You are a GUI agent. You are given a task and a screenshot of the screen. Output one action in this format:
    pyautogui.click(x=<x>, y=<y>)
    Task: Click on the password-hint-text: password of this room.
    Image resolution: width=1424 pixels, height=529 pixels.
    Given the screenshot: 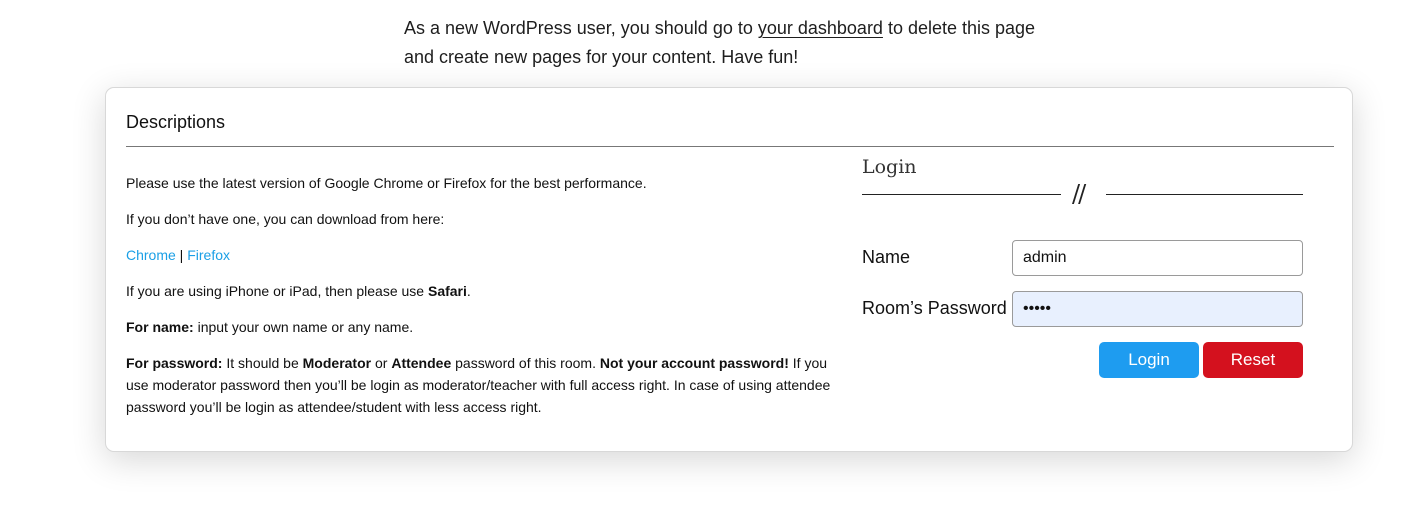 What is the action you would take?
    pyautogui.click(x=525, y=363)
    